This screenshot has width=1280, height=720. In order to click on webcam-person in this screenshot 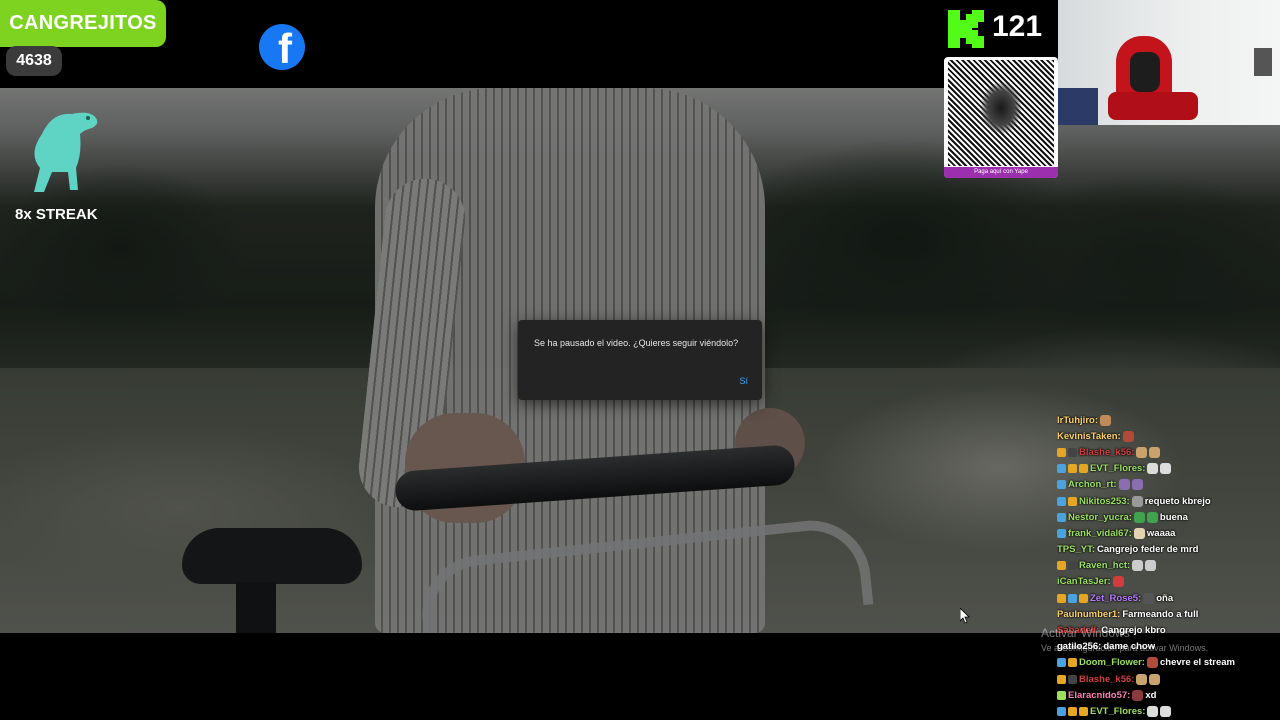, I will do `click(1145, 72)`.